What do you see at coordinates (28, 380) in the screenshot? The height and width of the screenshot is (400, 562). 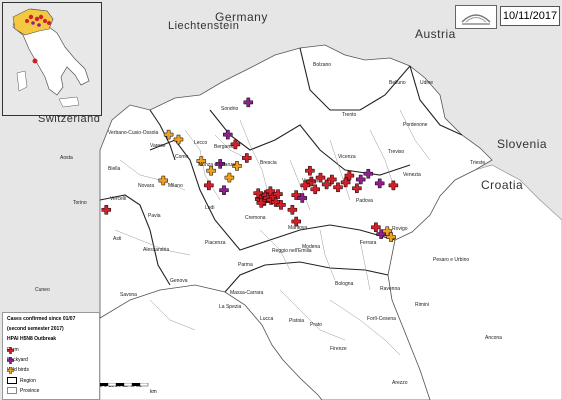 I see `legend-region-label: Region` at bounding box center [28, 380].